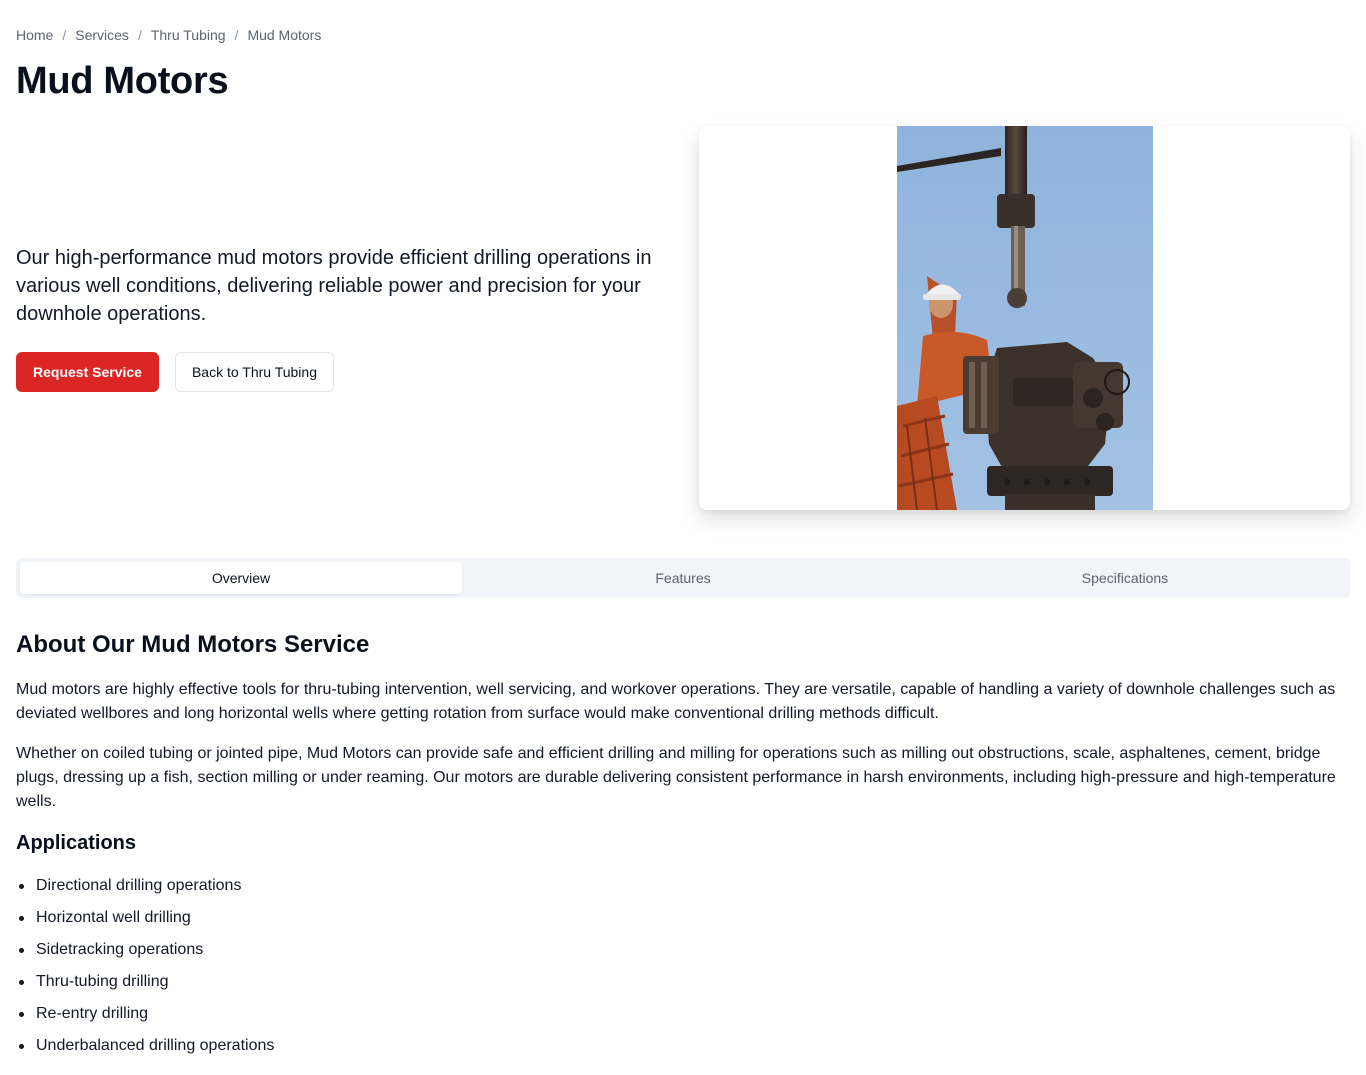 The width and height of the screenshot is (1366, 1075). I want to click on list-item: Directional drilling operations, so click(145, 890).